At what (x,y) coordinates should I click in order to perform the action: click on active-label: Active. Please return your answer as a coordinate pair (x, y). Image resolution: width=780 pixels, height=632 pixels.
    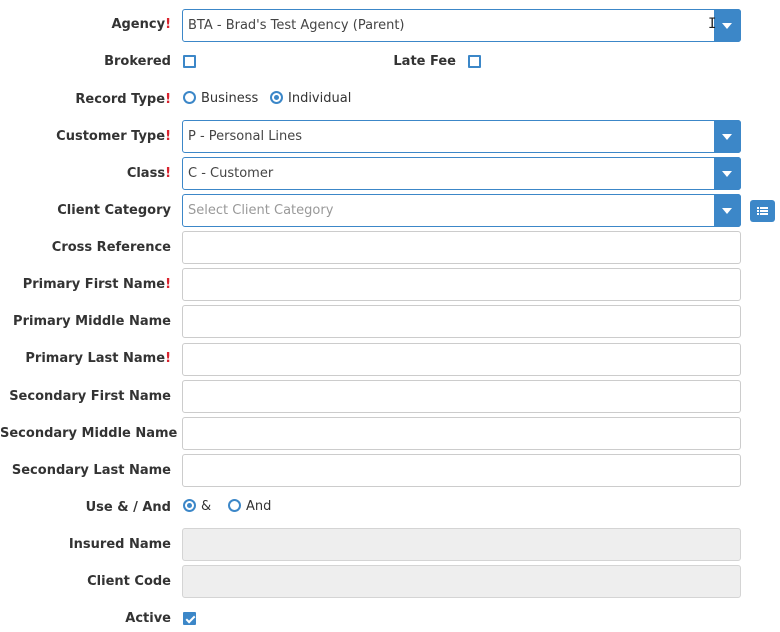
    Looking at the image, I should click on (148, 618).